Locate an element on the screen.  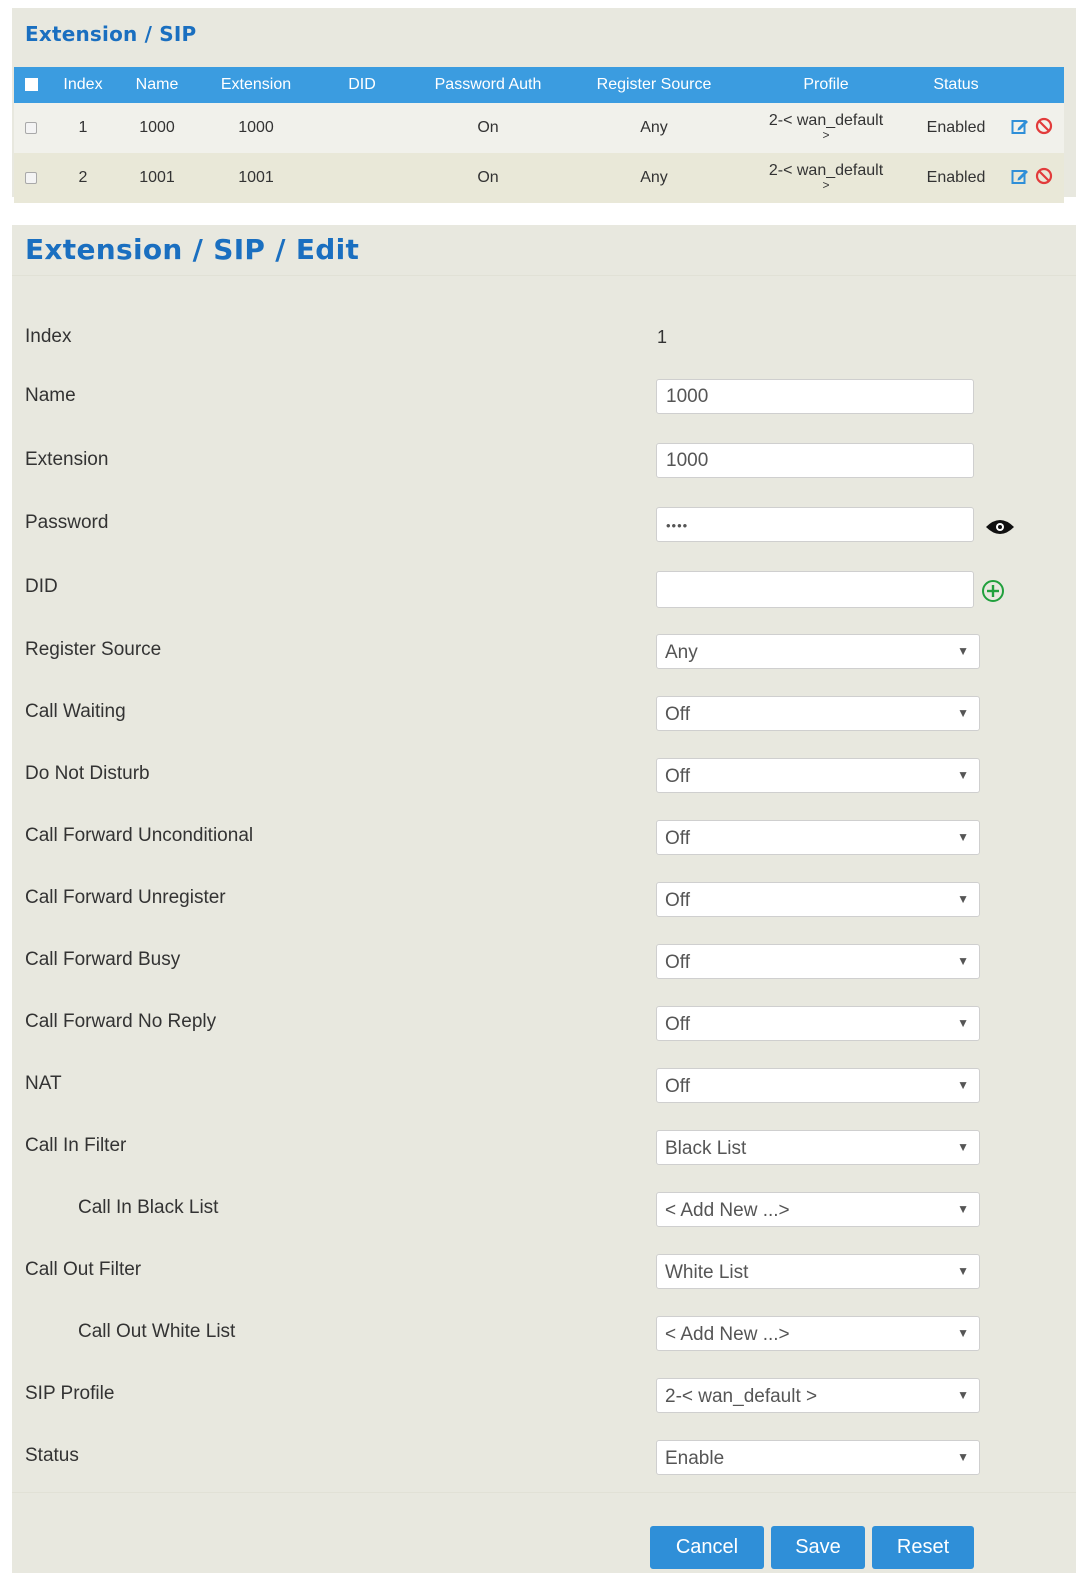
cf-unregister-select: Off ▼ is located at coordinates (818, 899).